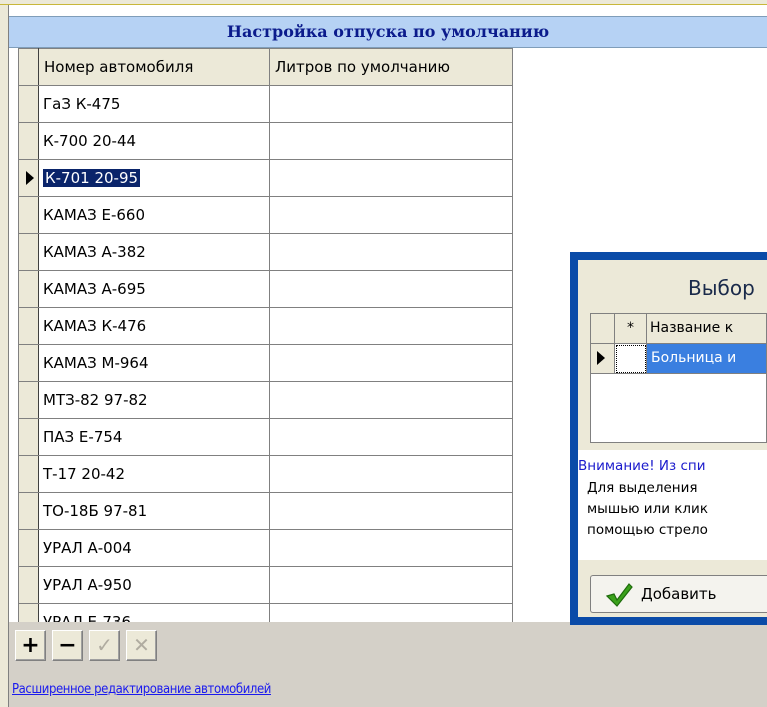 This screenshot has height=707, width=767. What do you see at coordinates (154, 400) in the screenshot?
I see `car-number-cell: МТЗ-82 97-82` at bounding box center [154, 400].